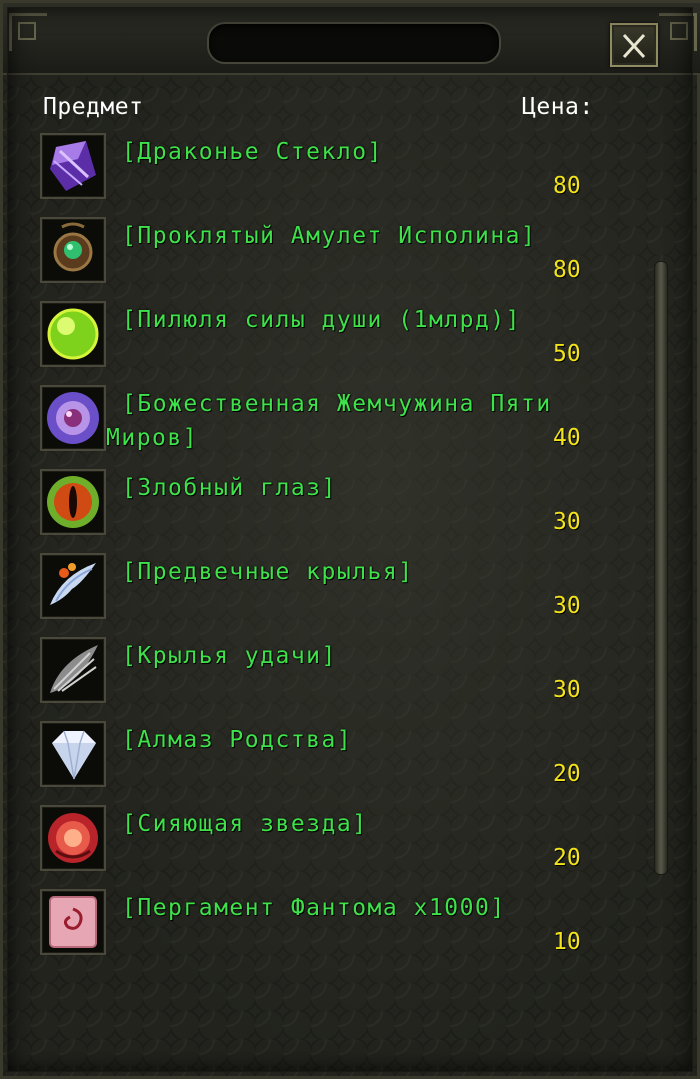 The image size is (700, 1079). Describe the element at coordinates (28, 32) in the screenshot. I see `ornament-corner-left` at that location.